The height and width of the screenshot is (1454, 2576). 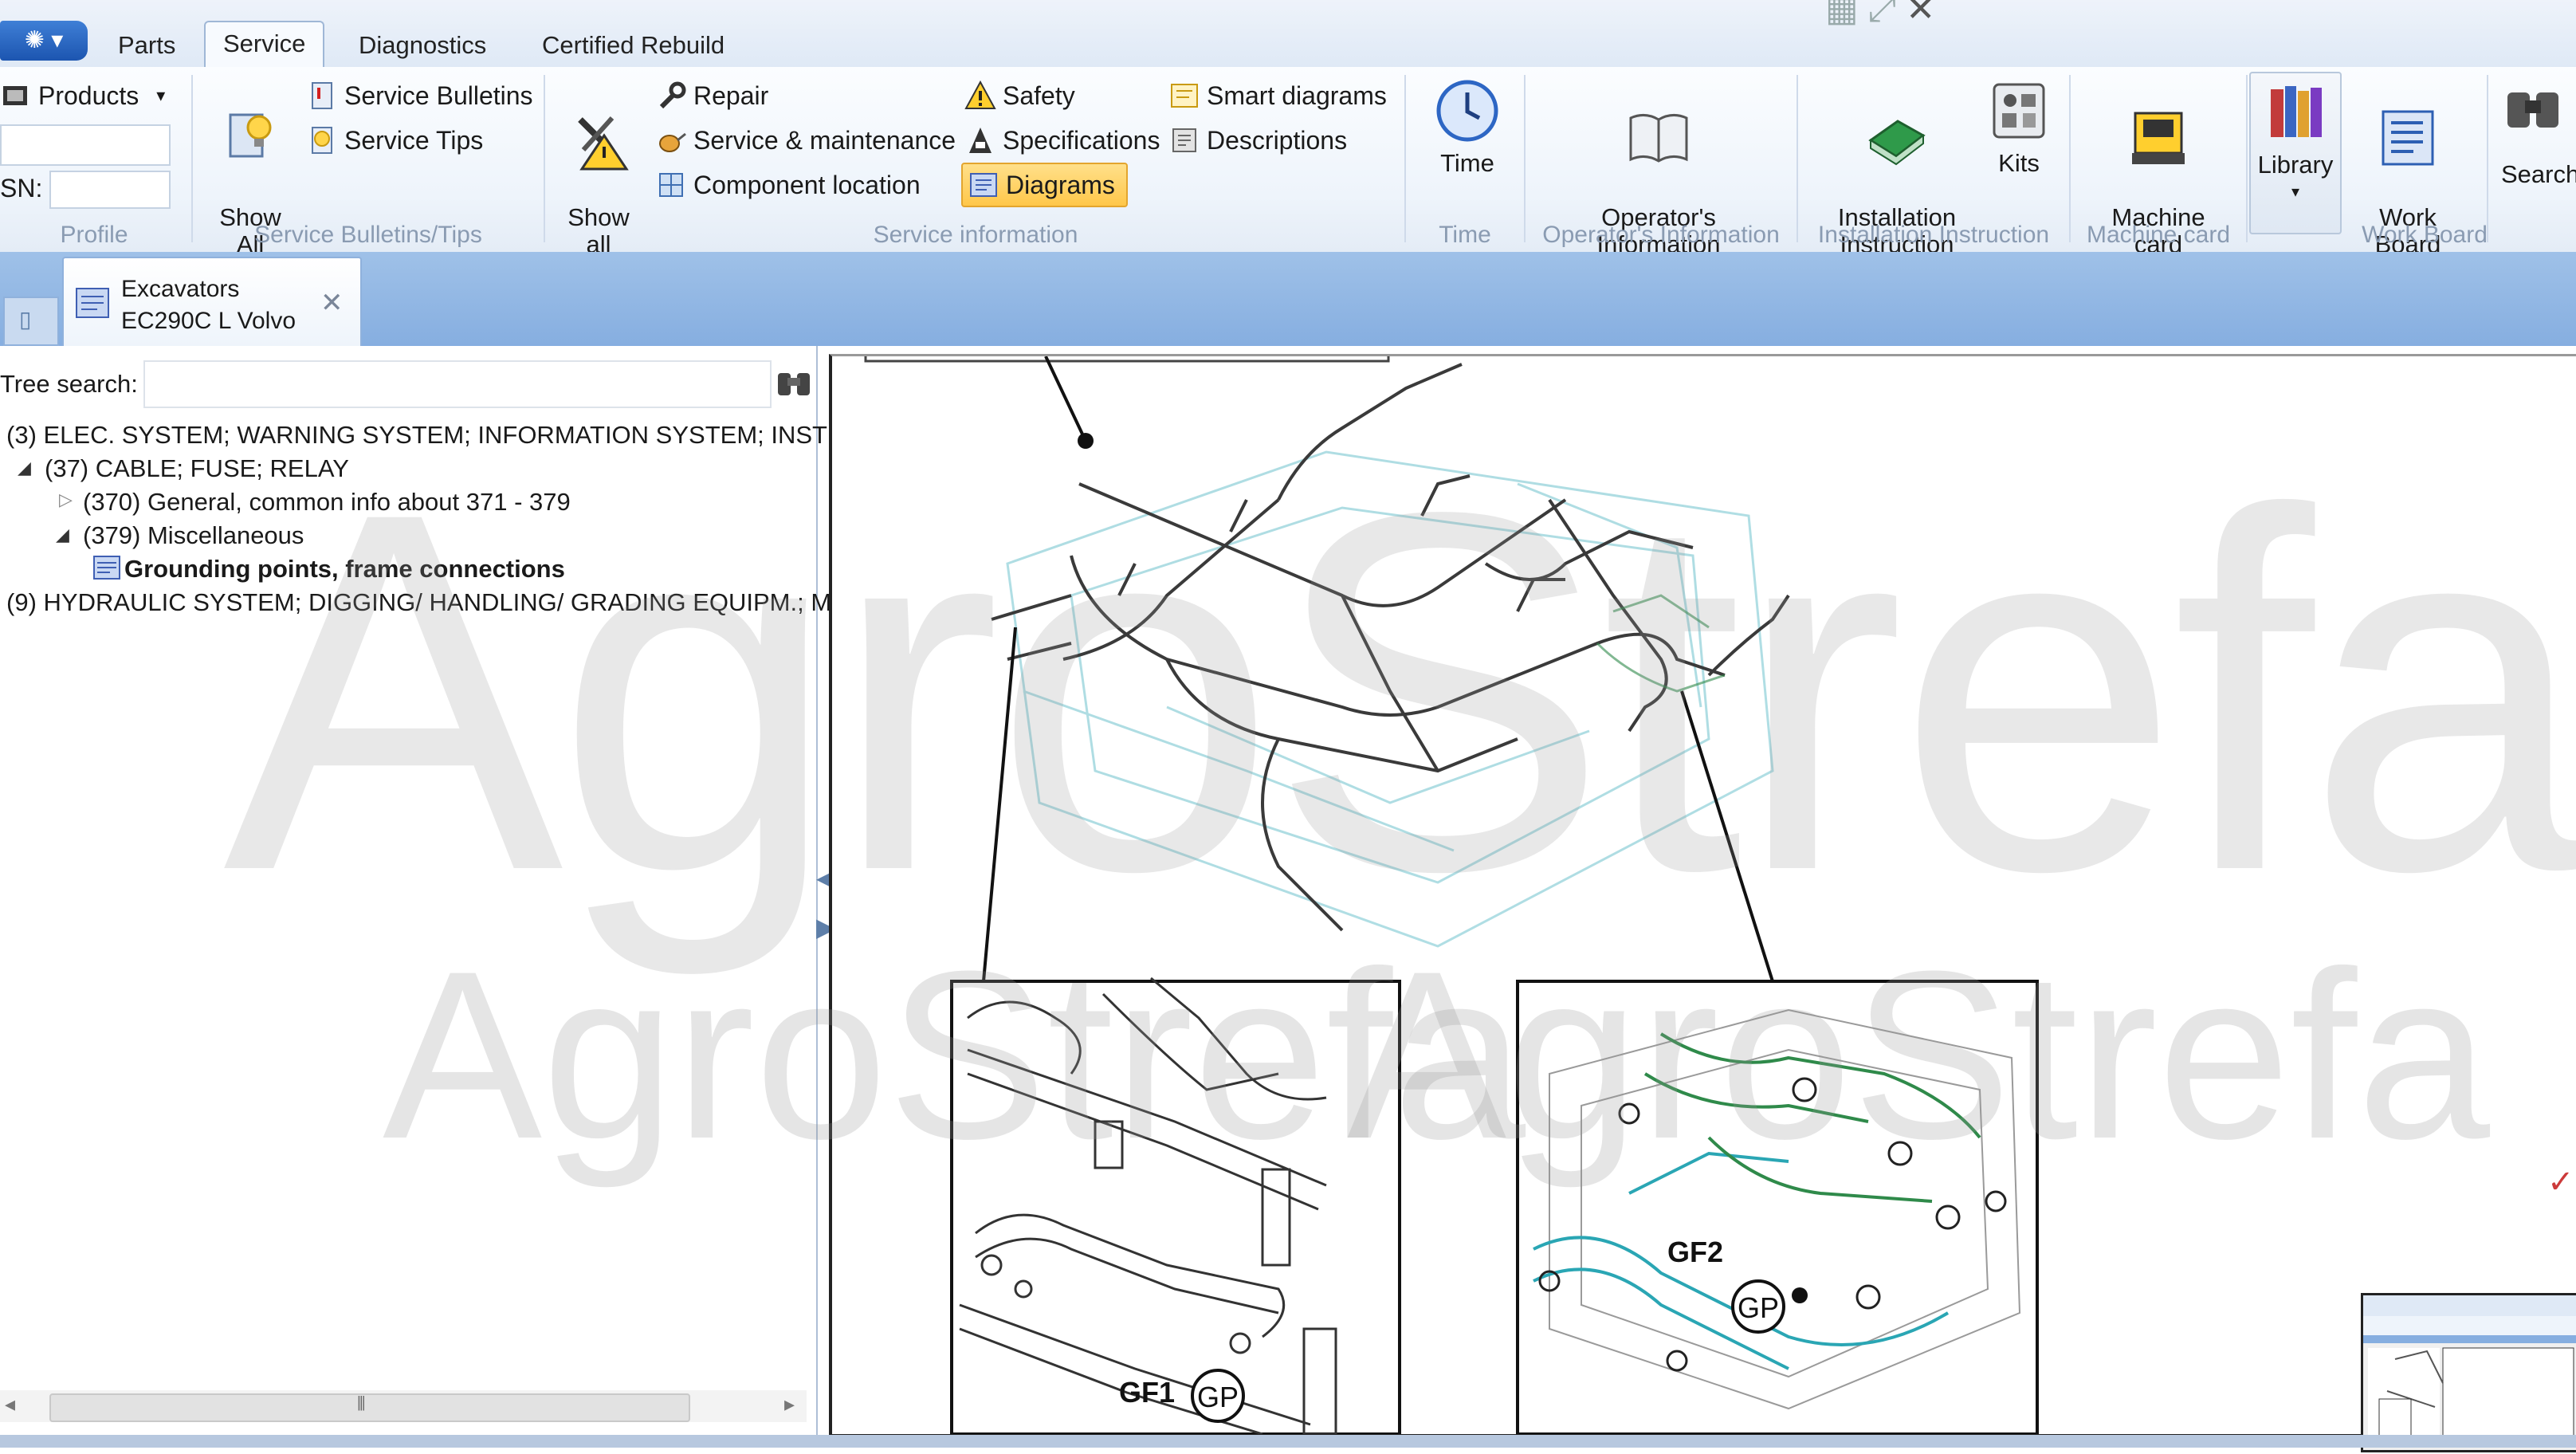 I want to click on safety-button: Safety, so click(x=1019, y=95).